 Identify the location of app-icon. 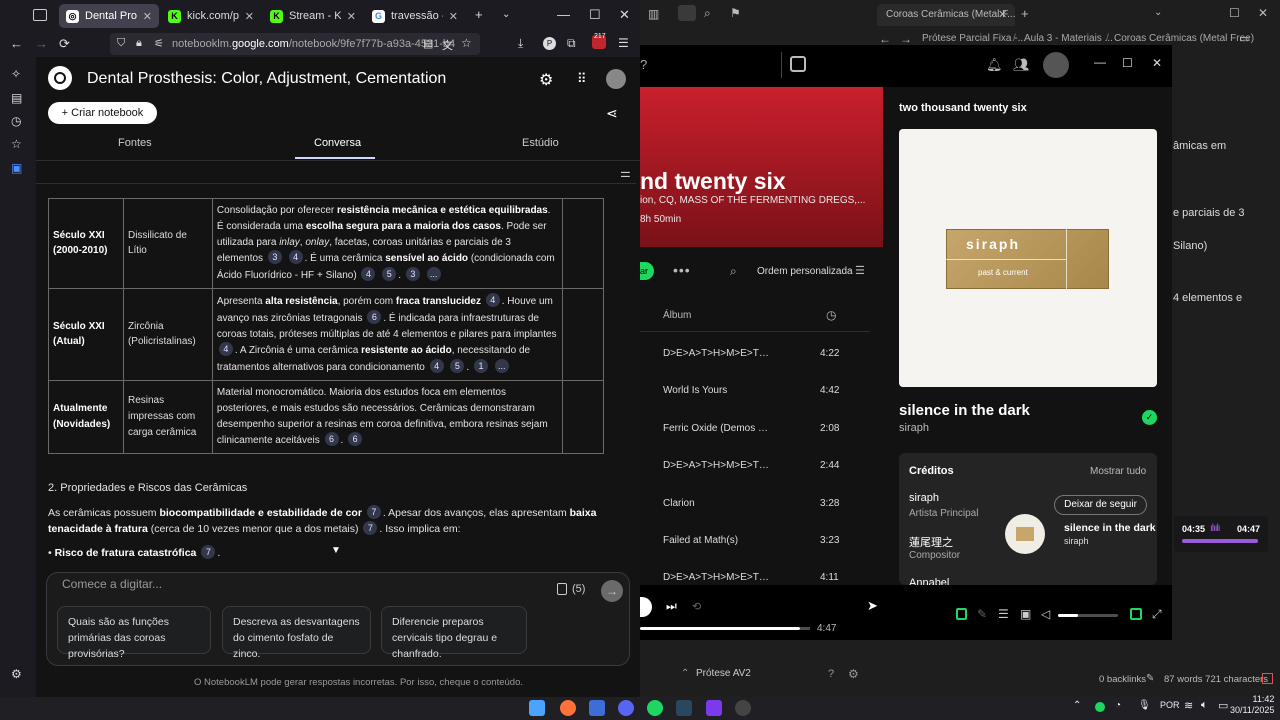
(597, 708).